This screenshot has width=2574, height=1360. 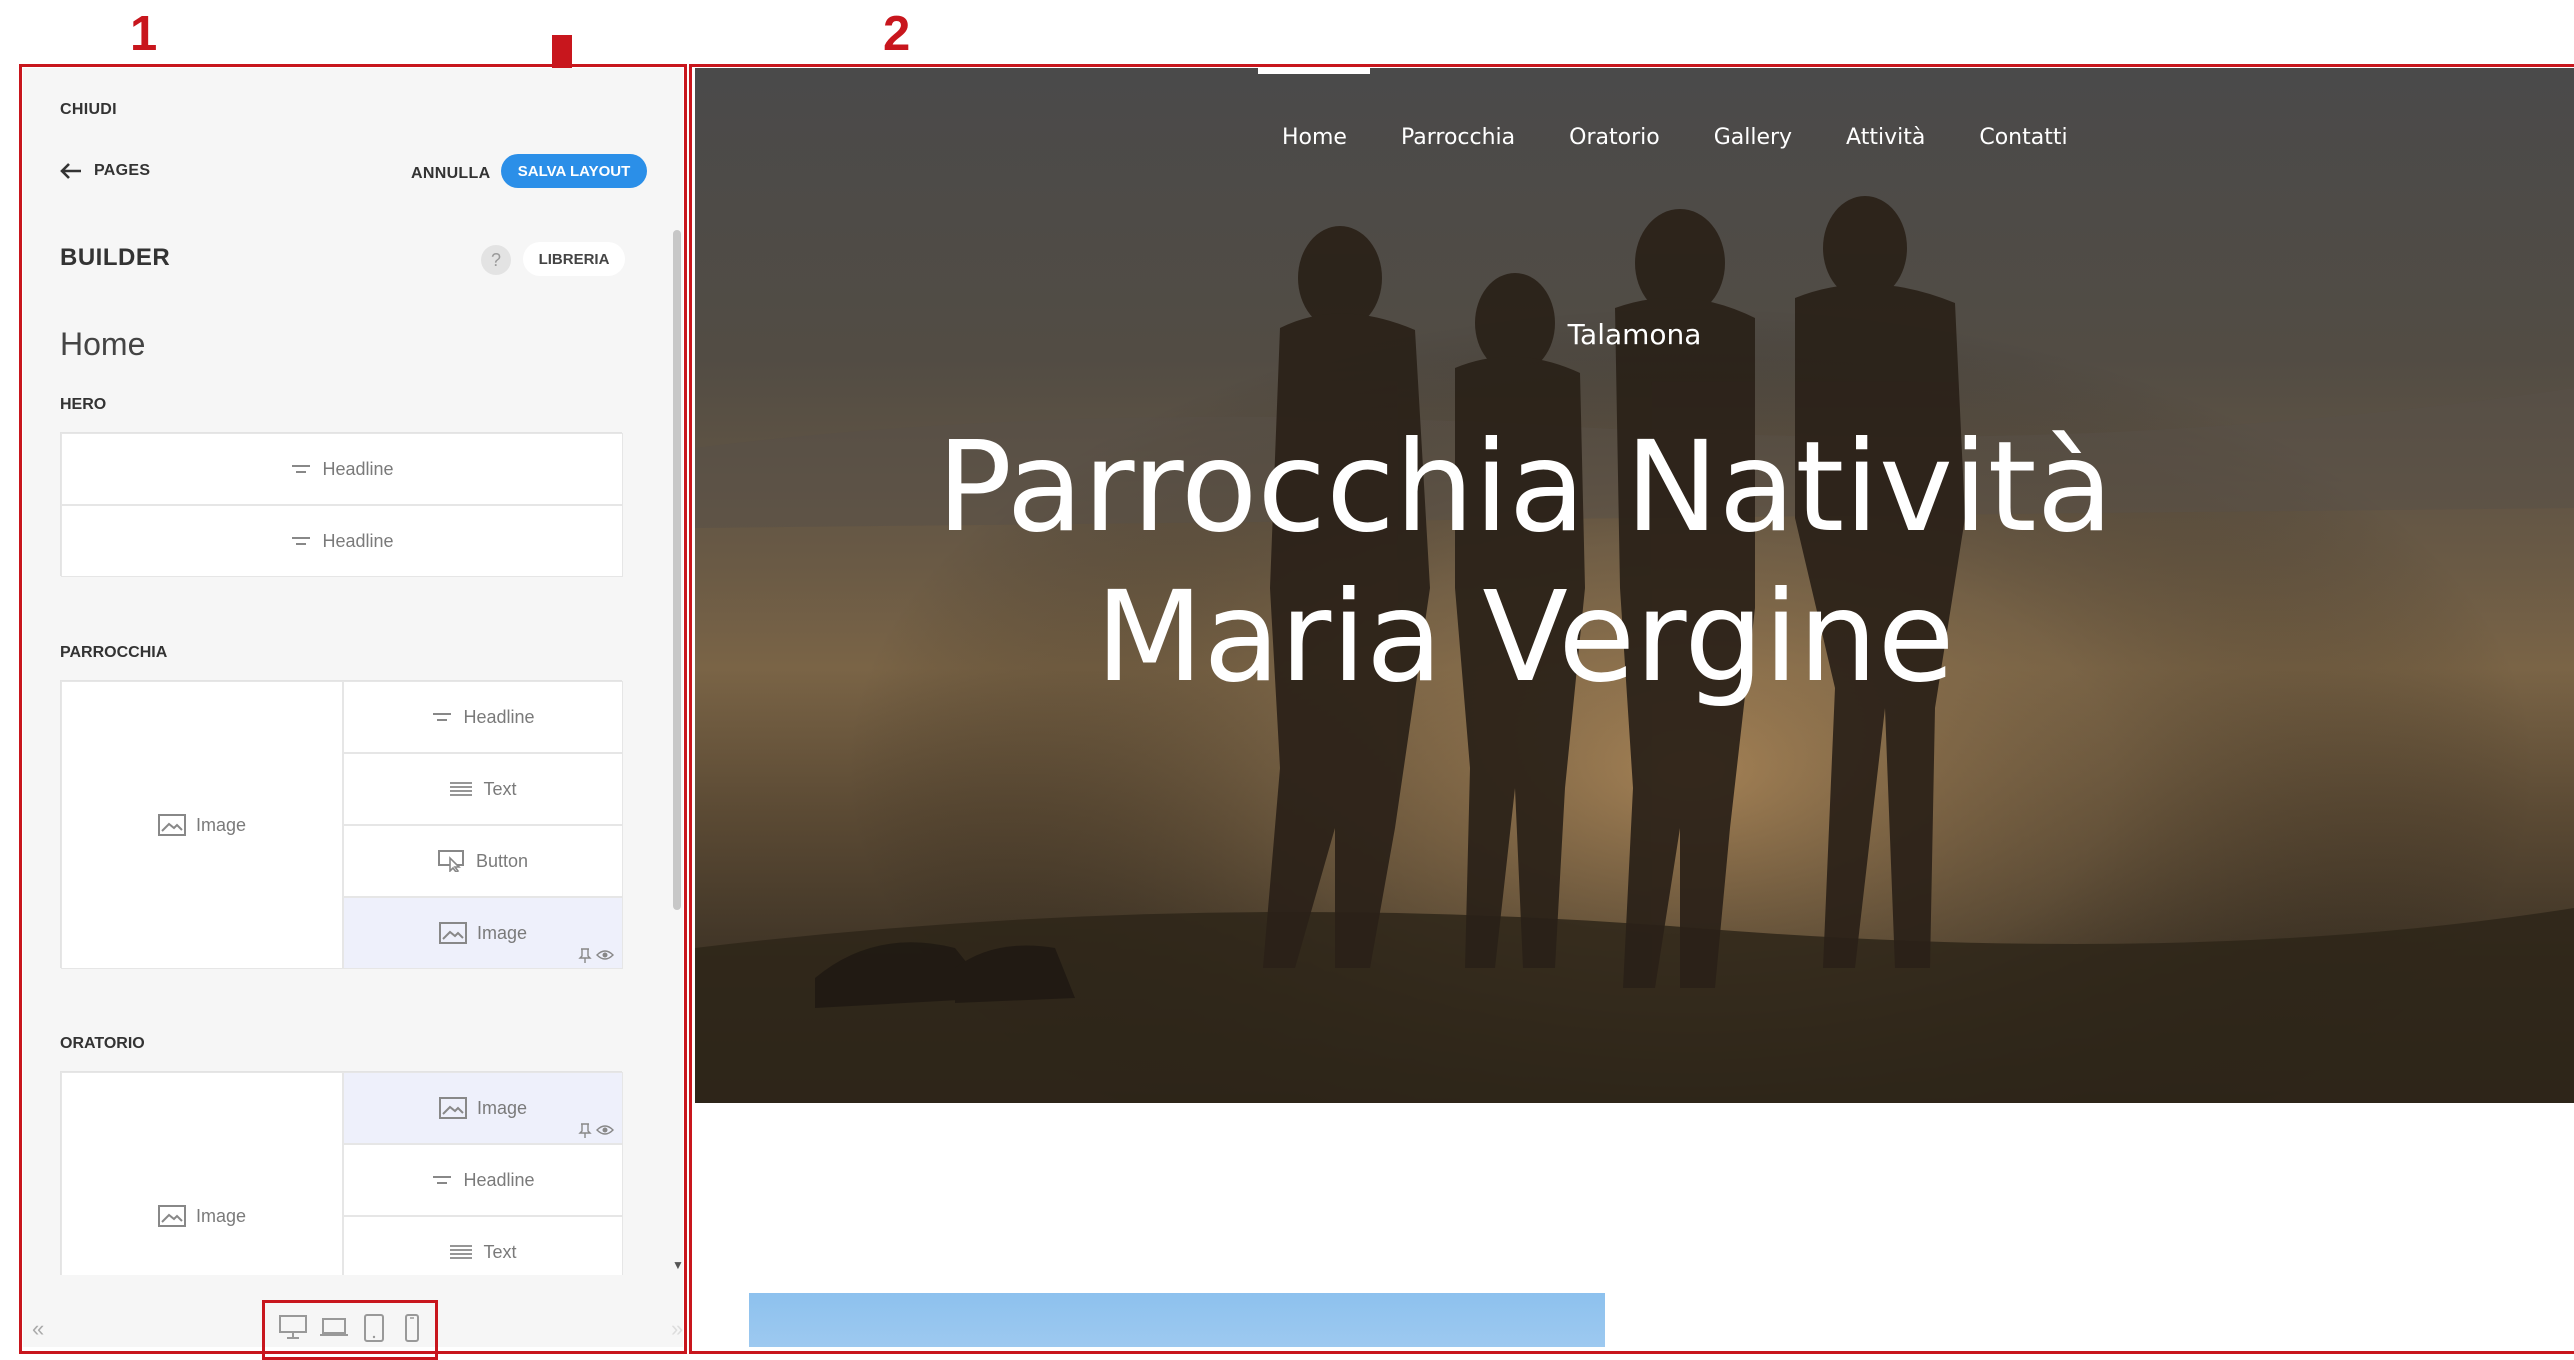 I want to click on annotation-box-devices, so click(x=350, y=1330).